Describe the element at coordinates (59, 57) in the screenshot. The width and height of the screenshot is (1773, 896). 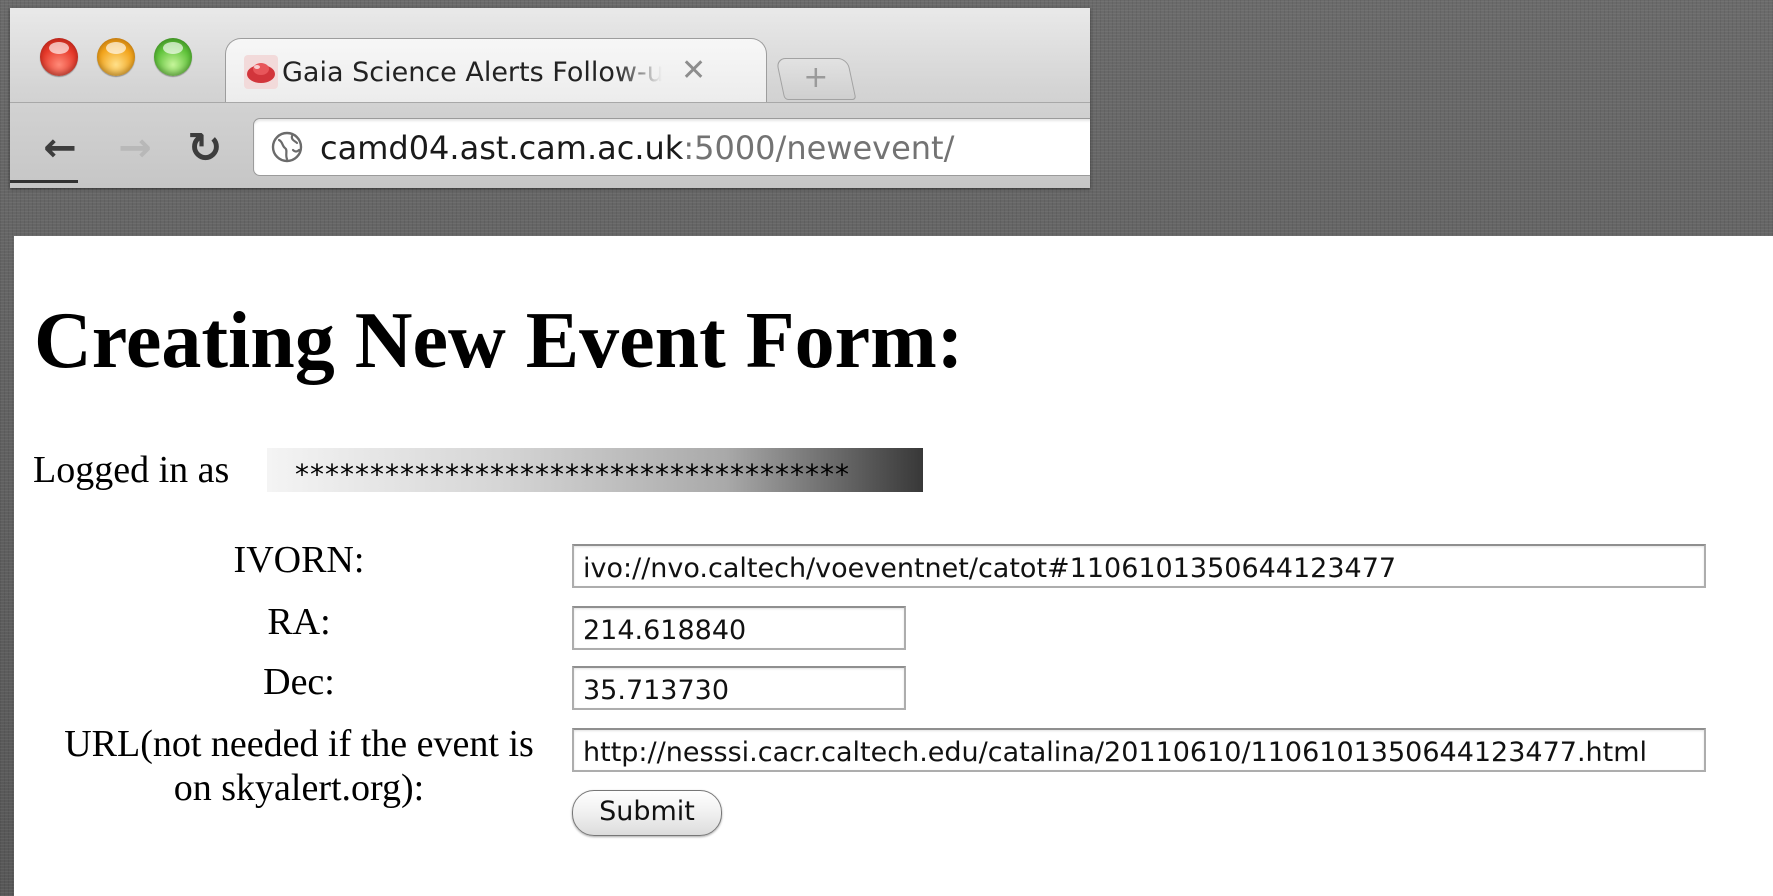
I see `window-close-button` at that location.